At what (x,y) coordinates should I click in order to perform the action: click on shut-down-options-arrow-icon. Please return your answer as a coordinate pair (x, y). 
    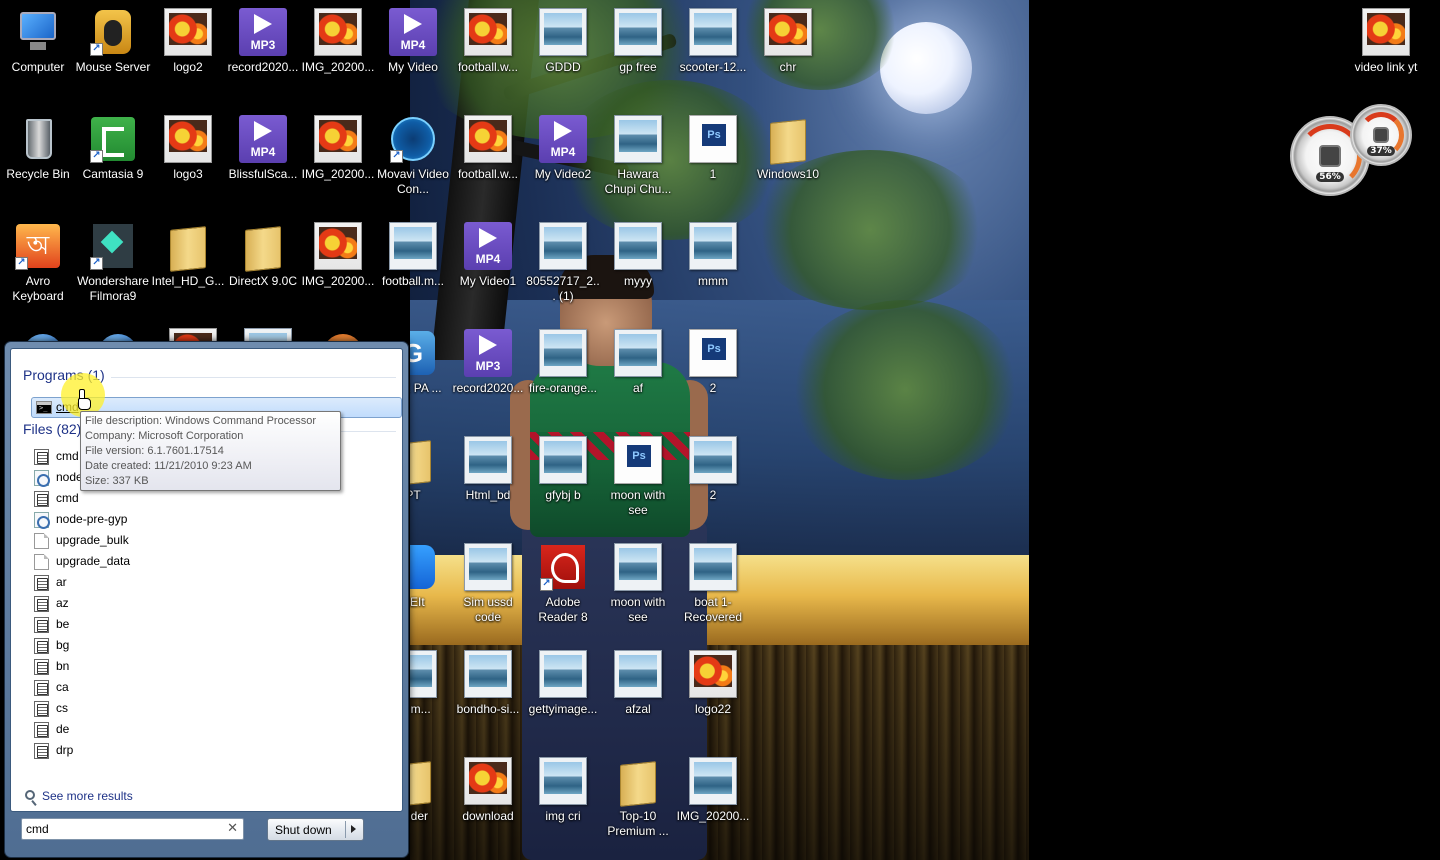
    Looking at the image, I should click on (353, 829).